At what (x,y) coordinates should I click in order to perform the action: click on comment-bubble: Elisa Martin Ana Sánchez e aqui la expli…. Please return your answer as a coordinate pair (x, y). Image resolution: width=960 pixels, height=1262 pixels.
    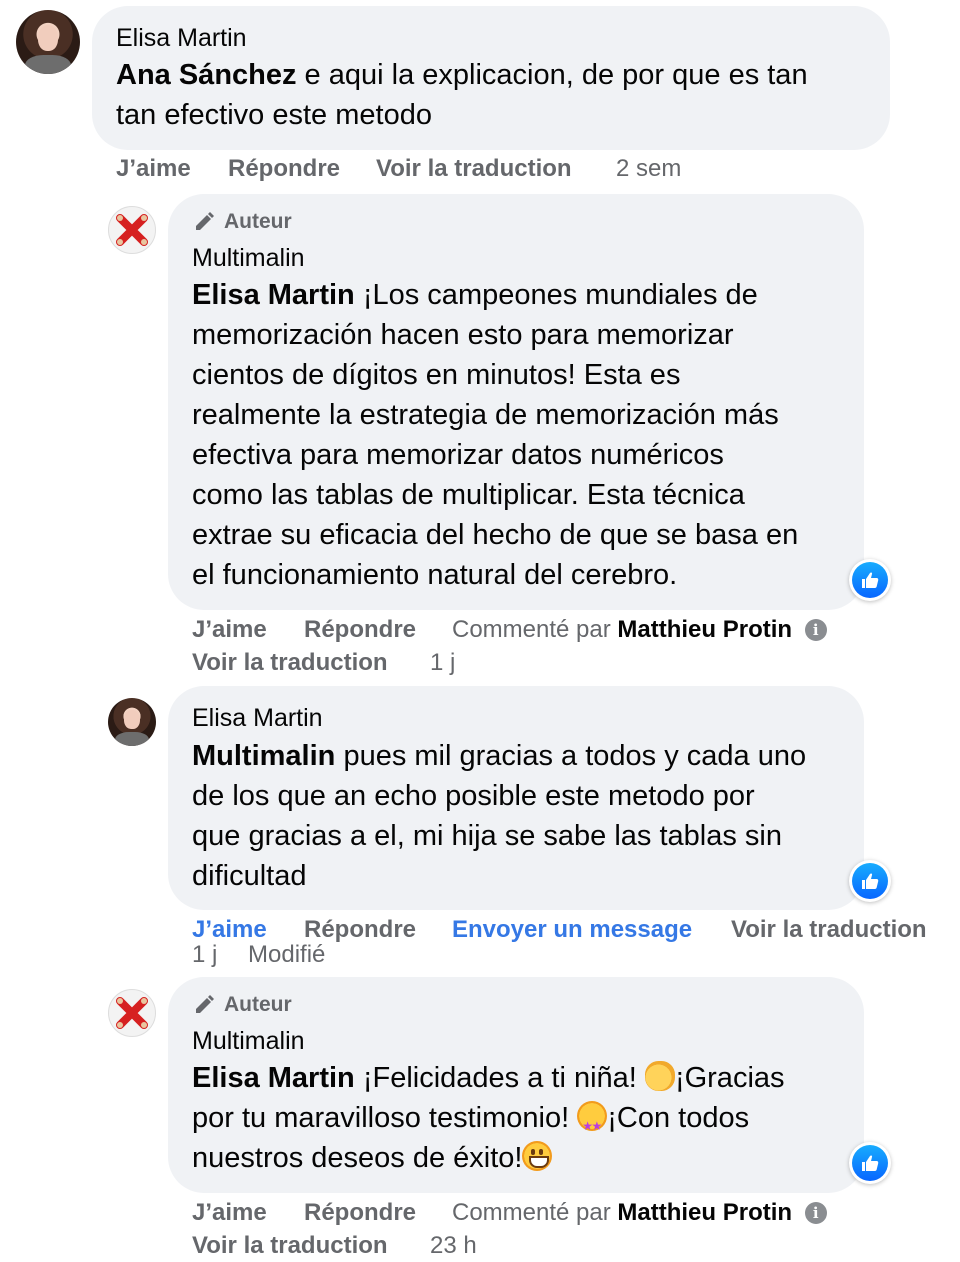
    Looking at the image, I should click on (491, 78).